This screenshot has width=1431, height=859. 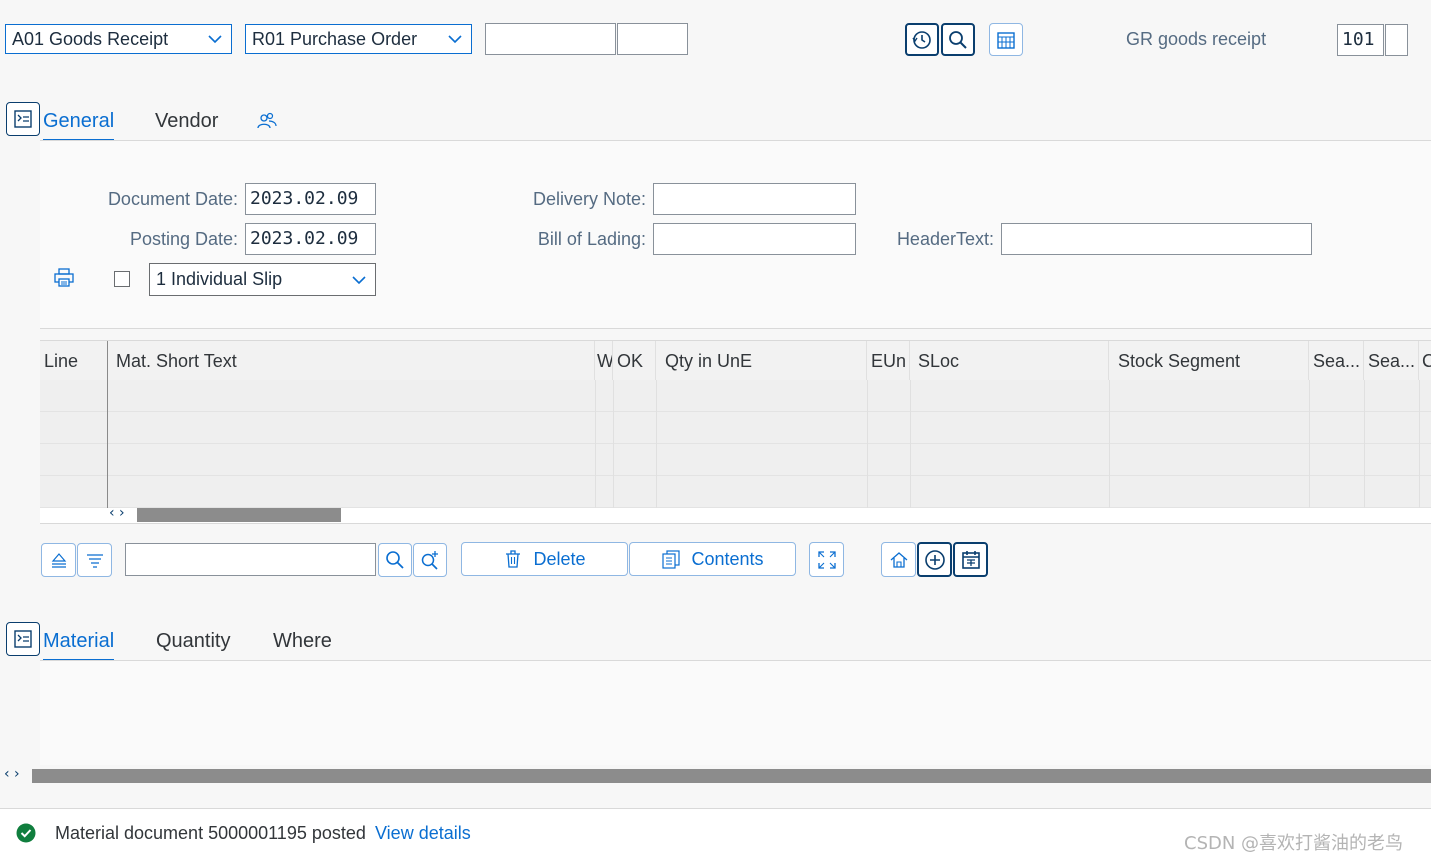 I want to click on print-icon-wrapper, so click(x=64, y=280).